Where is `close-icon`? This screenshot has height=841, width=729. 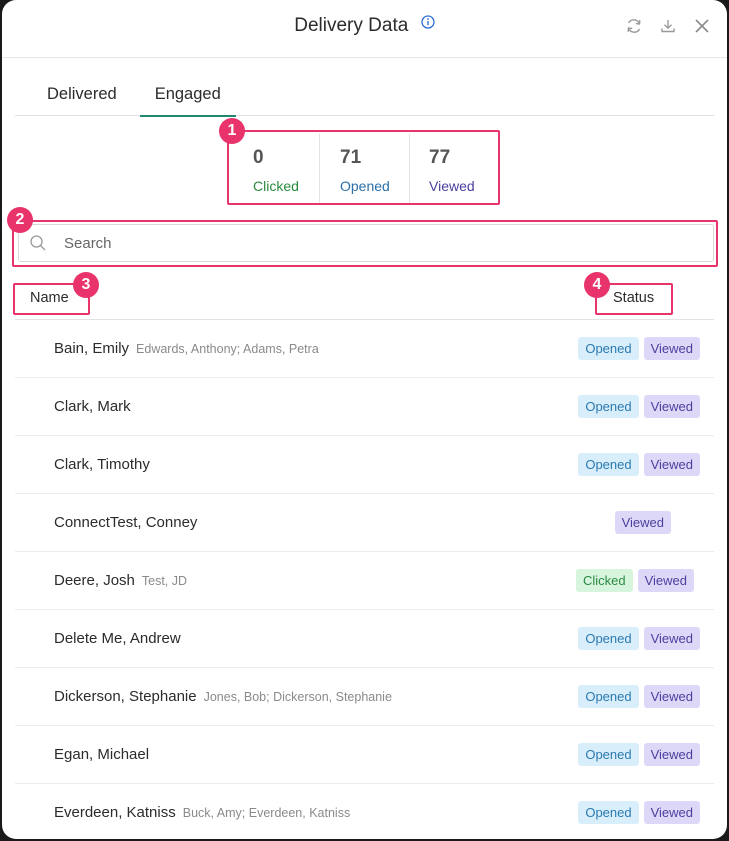
close-icon is located at coordinates (702, 26).